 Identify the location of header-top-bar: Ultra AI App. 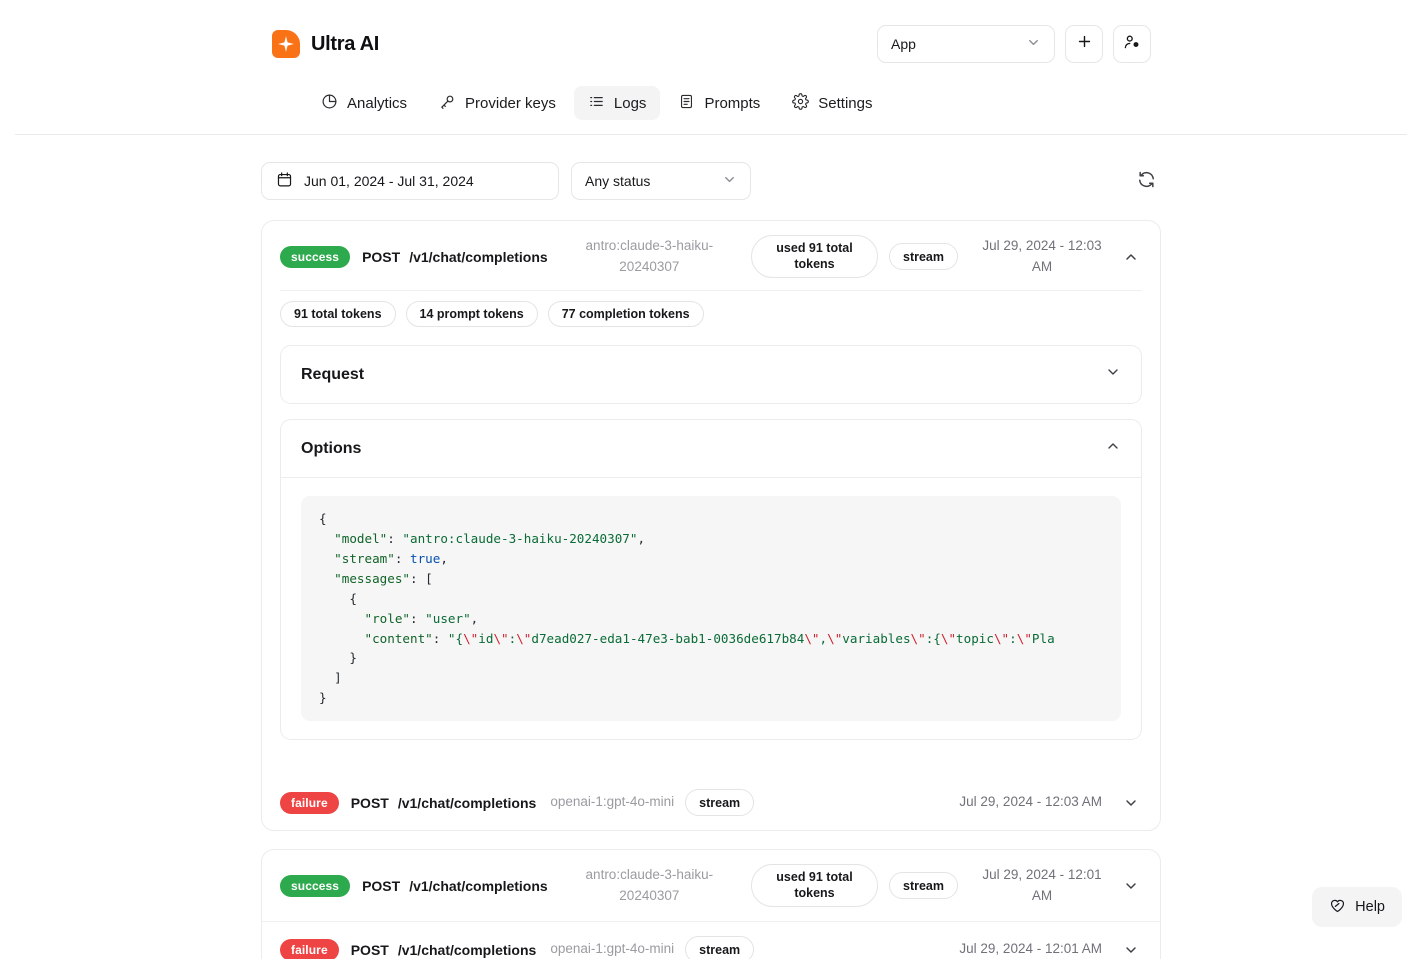
(711, 44).